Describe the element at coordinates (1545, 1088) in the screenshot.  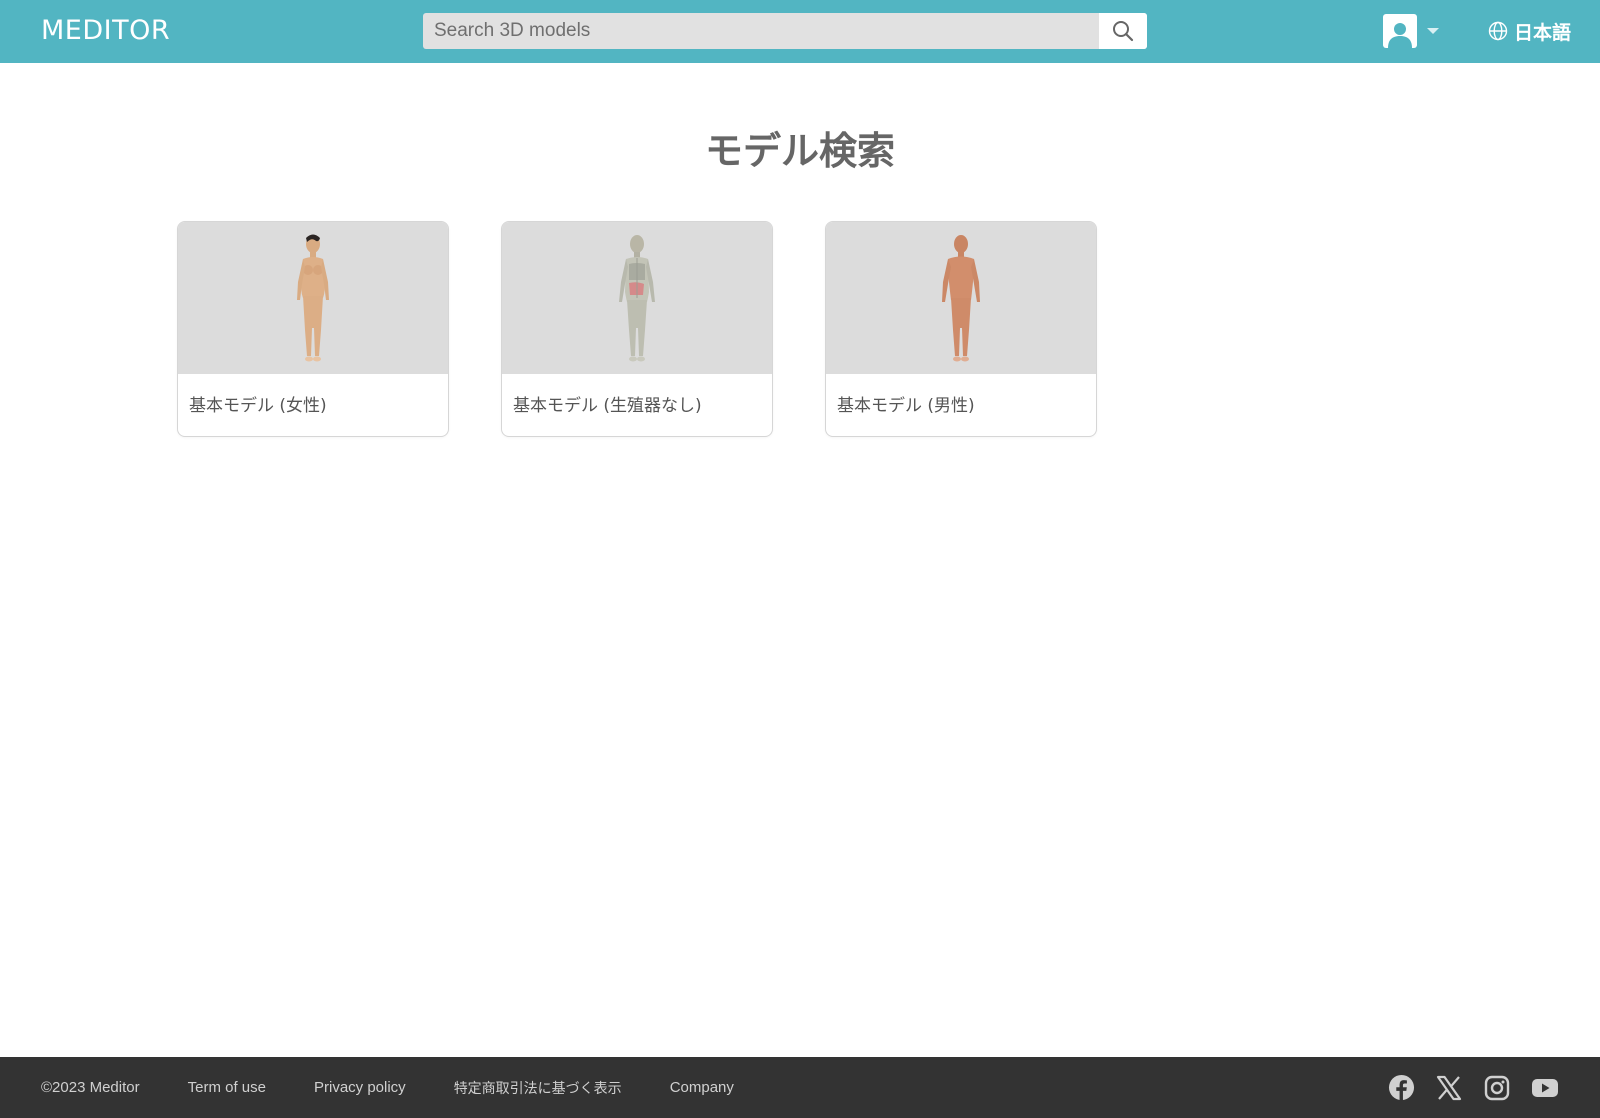
I see `youtube-icon` at that location.